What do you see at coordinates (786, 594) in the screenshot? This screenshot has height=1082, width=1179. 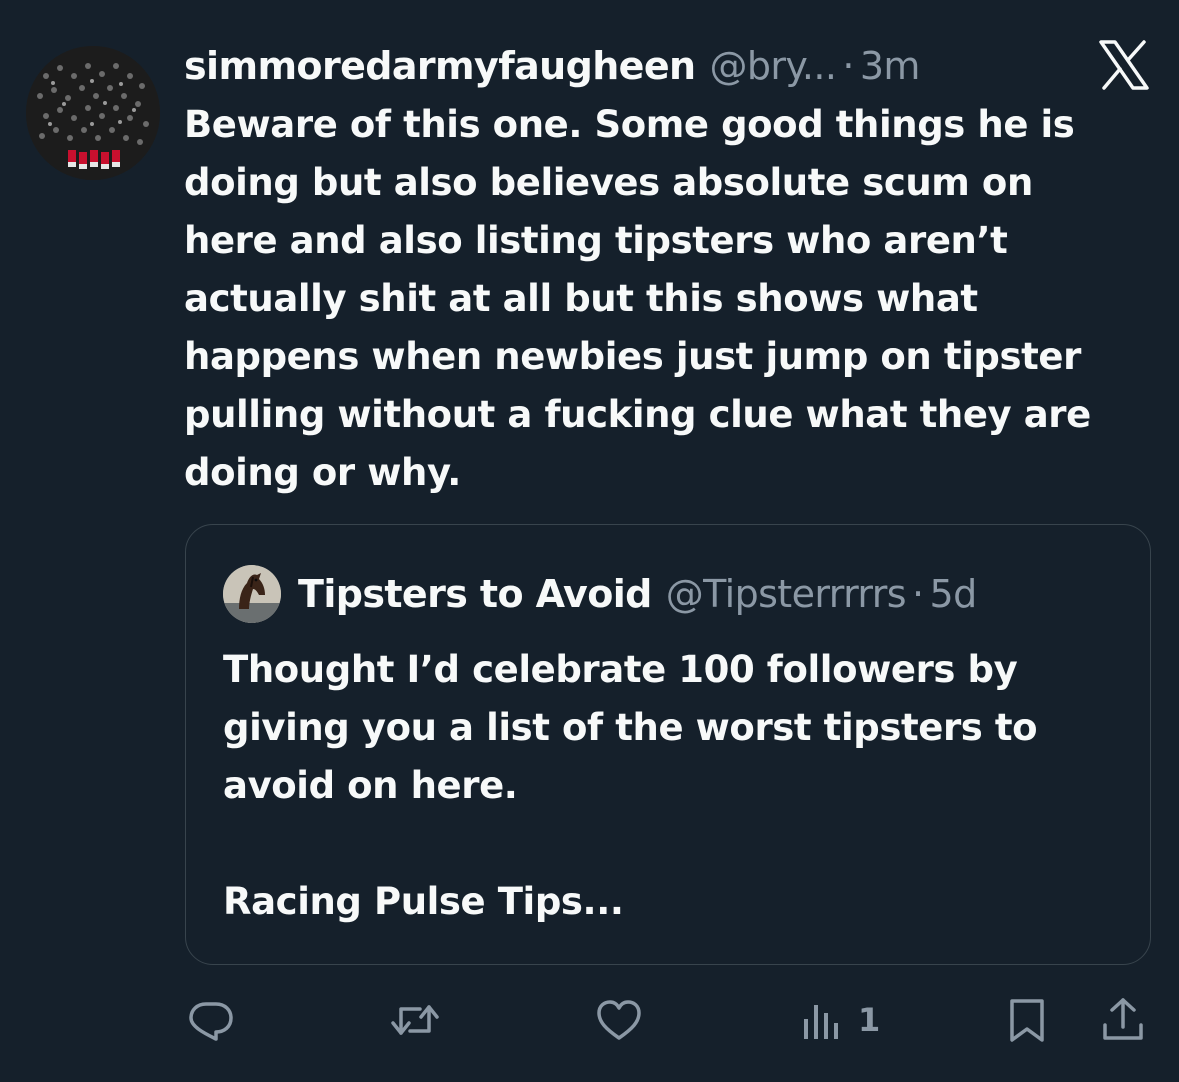 I see `quoted-author-handle: @Tipsterrrrrs` at bounding box center [786, 594].